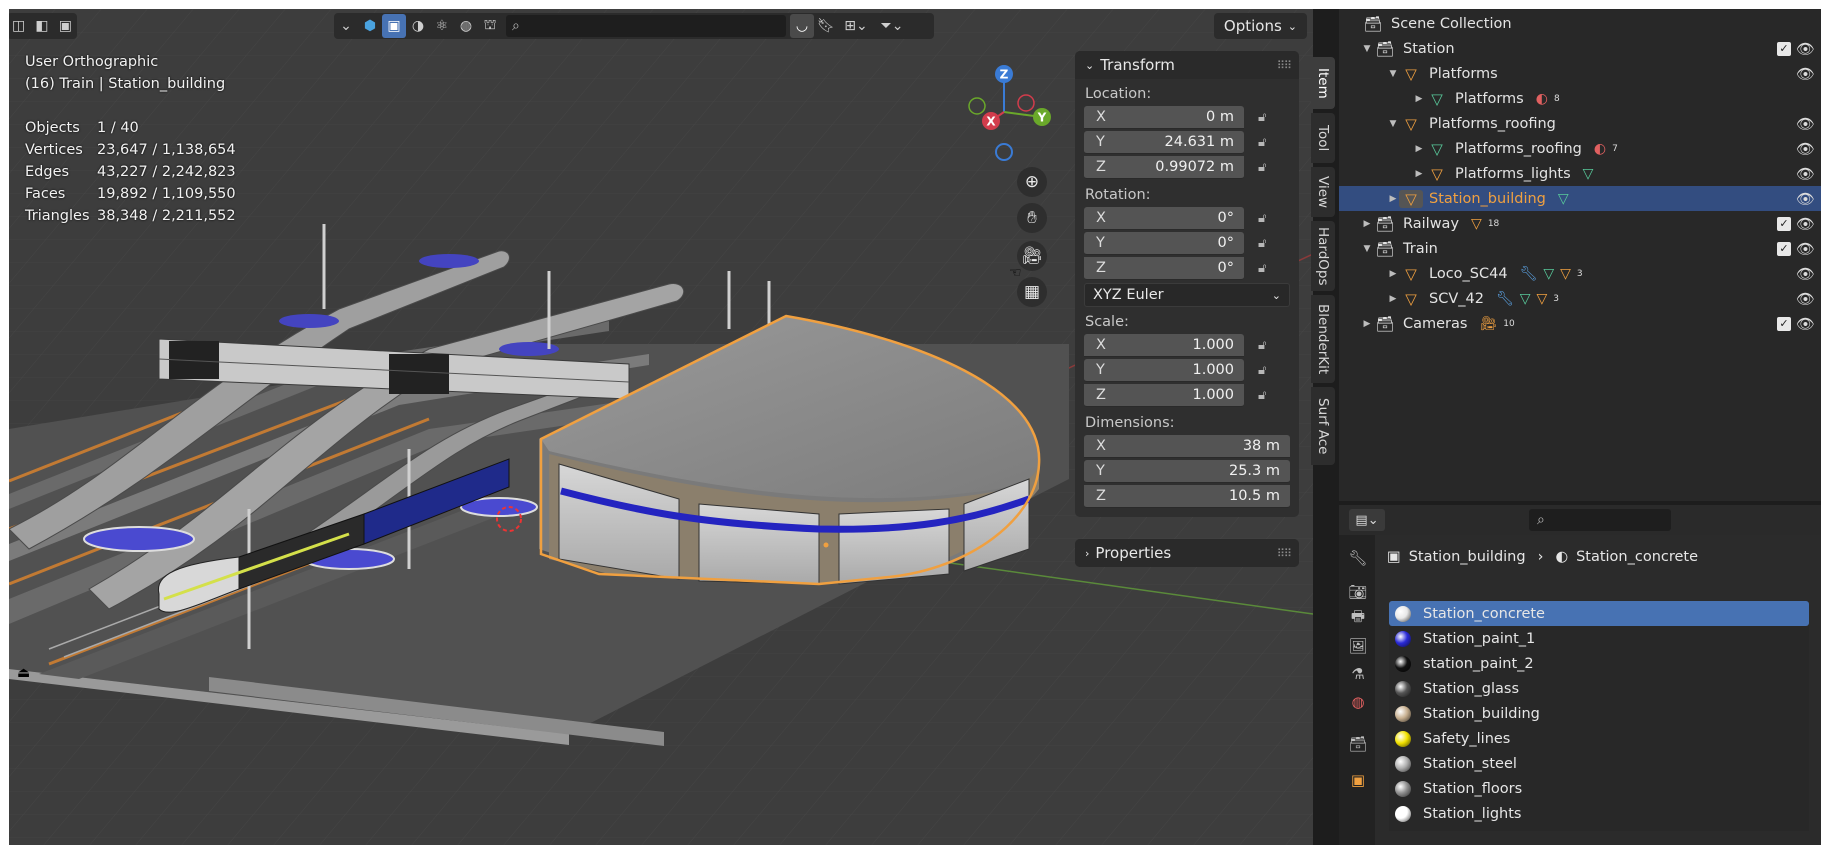 This screenshot has height=853, width=1830. What do you see at coordinates (1600, 520) in the screenshot?
I see `properties-search-input: ⌕` at bounding box center [1600, 520].